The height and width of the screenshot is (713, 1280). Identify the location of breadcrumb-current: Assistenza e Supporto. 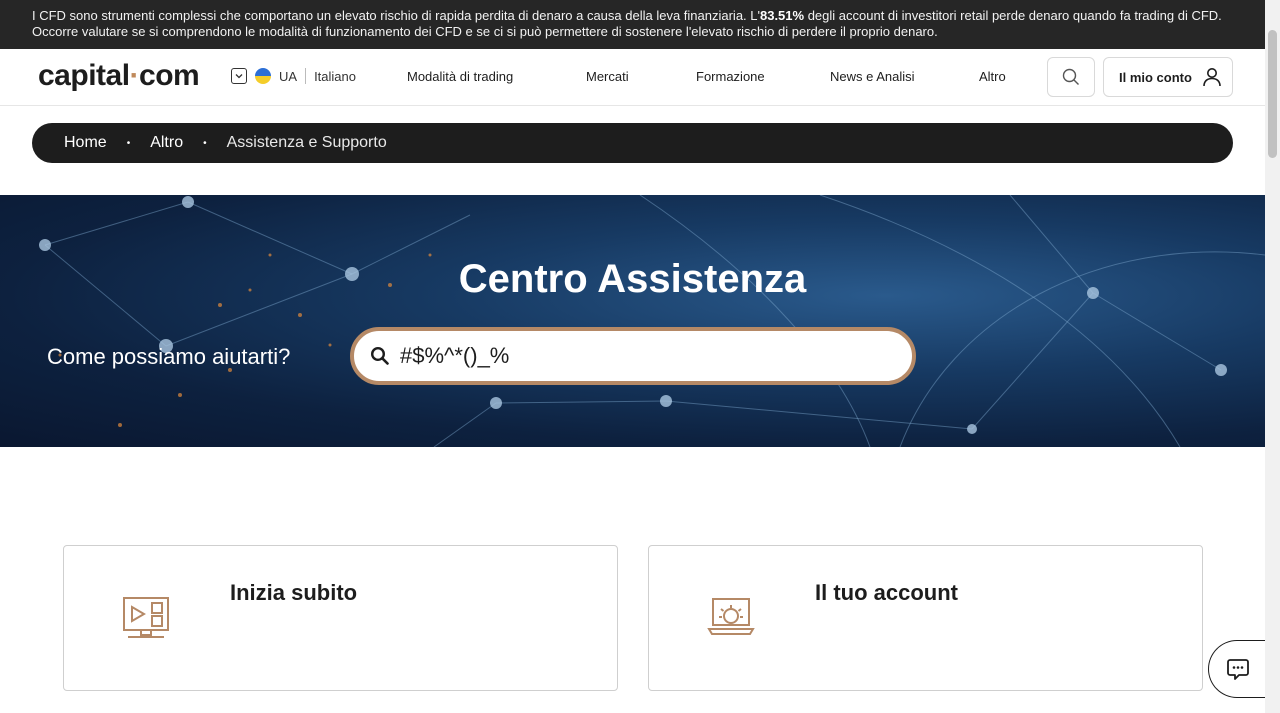
(306, 142).